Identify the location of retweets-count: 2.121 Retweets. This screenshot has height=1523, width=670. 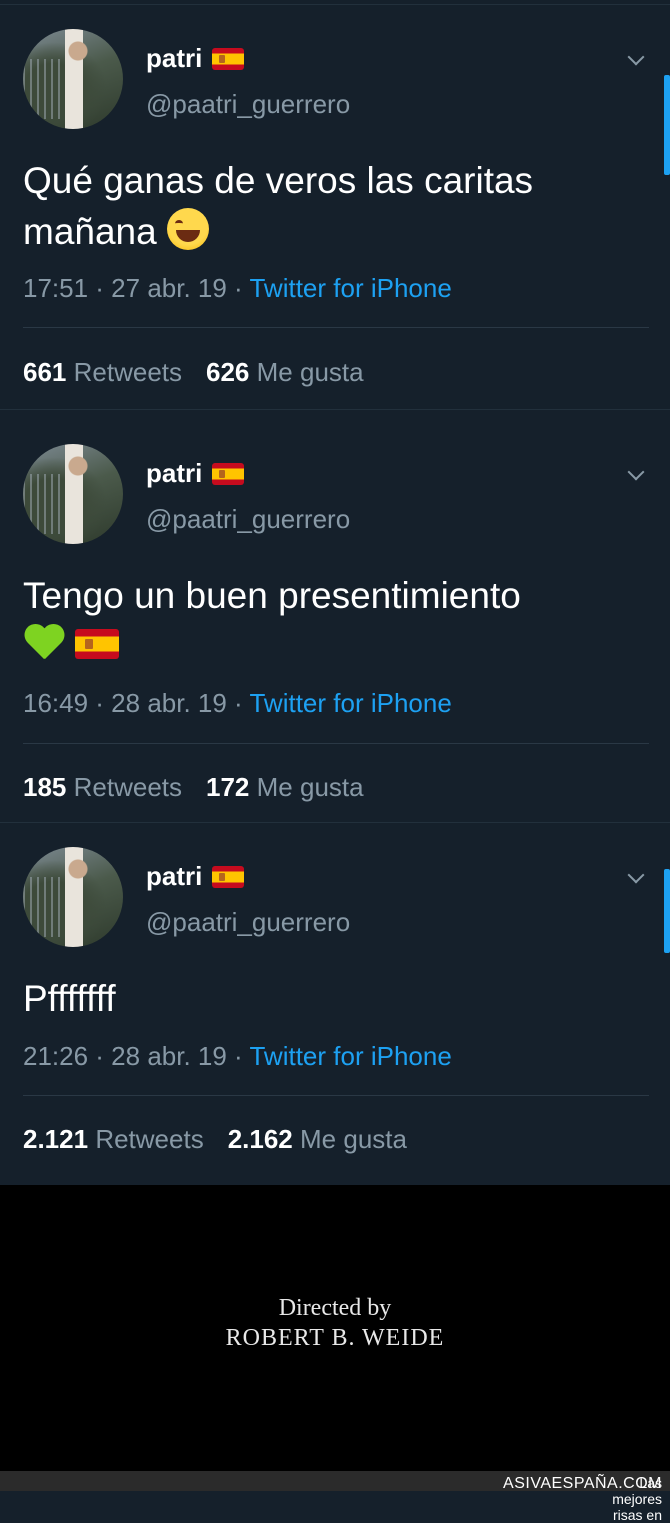
(113, 1139).